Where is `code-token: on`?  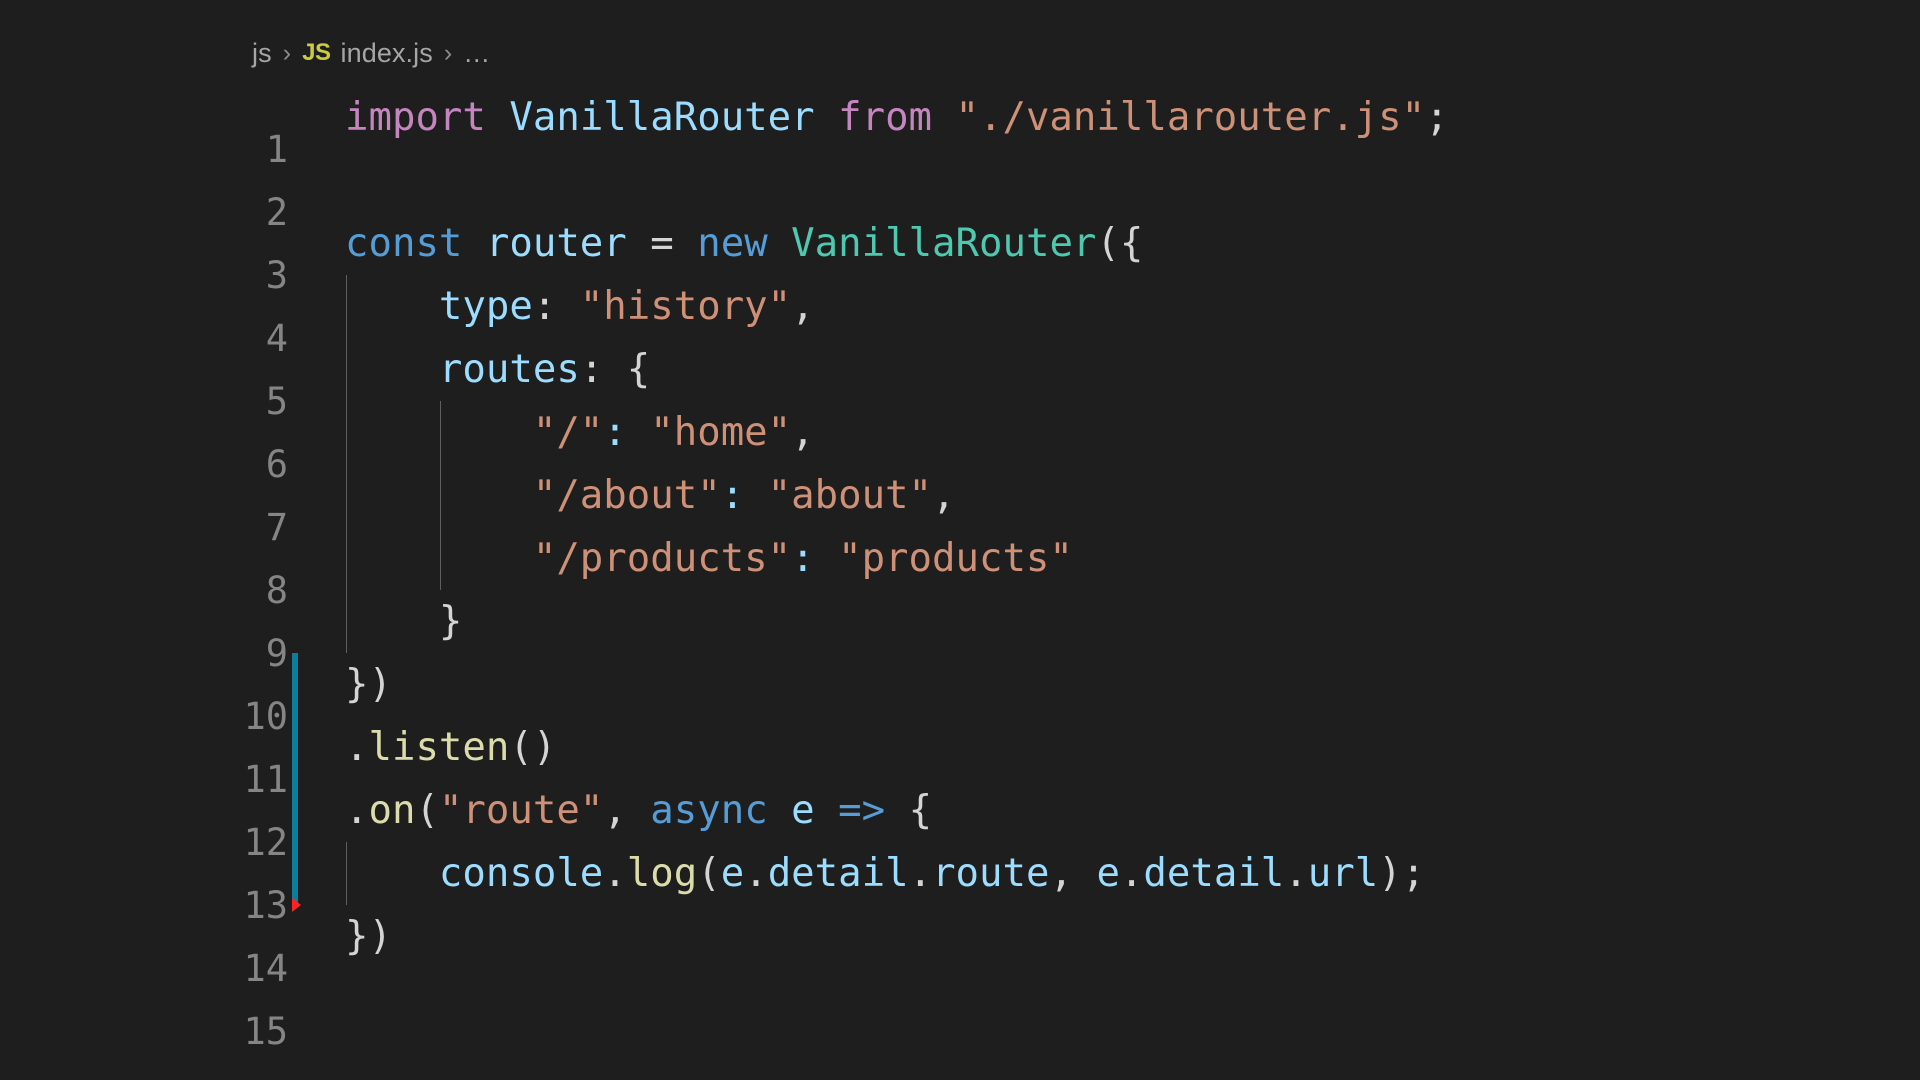 code-token: on is located at coordinates (392, 810).